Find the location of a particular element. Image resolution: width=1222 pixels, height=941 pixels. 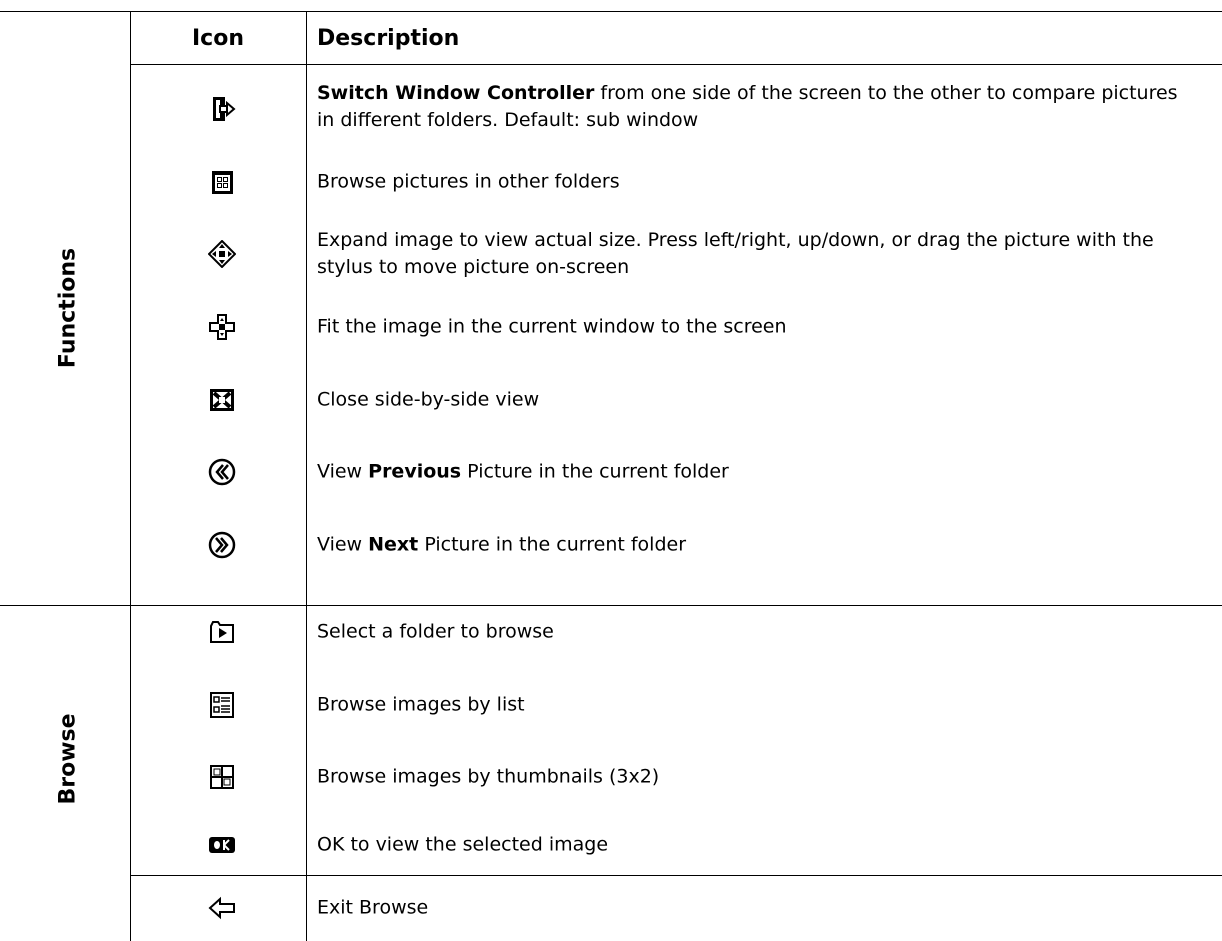

description-browse-list: Browse images by list is located at coordinates (757, 705).